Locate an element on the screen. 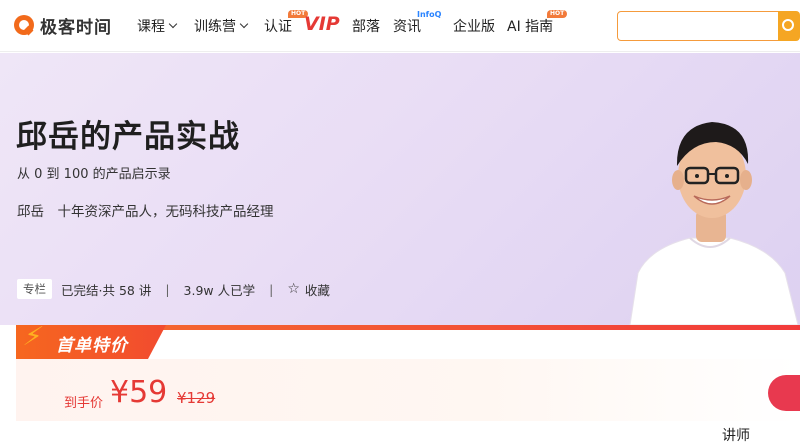 This screenshot has height=448, width=800. instructor-photo is located at coordinates (714, 223).